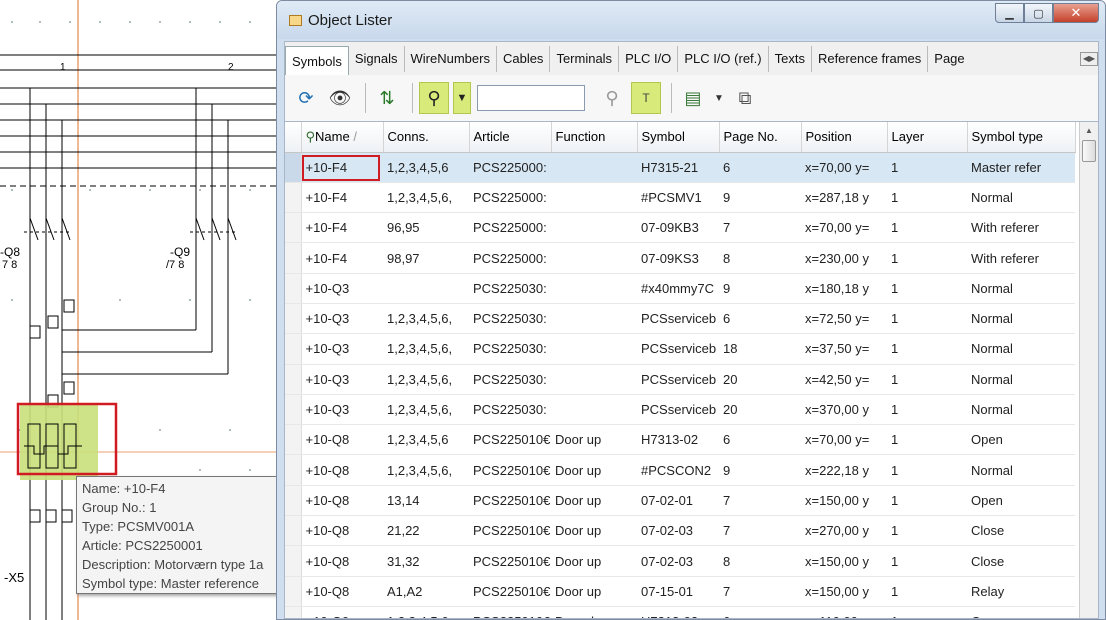 The height and width of the screenshot is (620, 1106). What do you see at coordinates (693, 98) in the screenshot?
I see `export-icon: ▤` at bounding box center [693, 98].